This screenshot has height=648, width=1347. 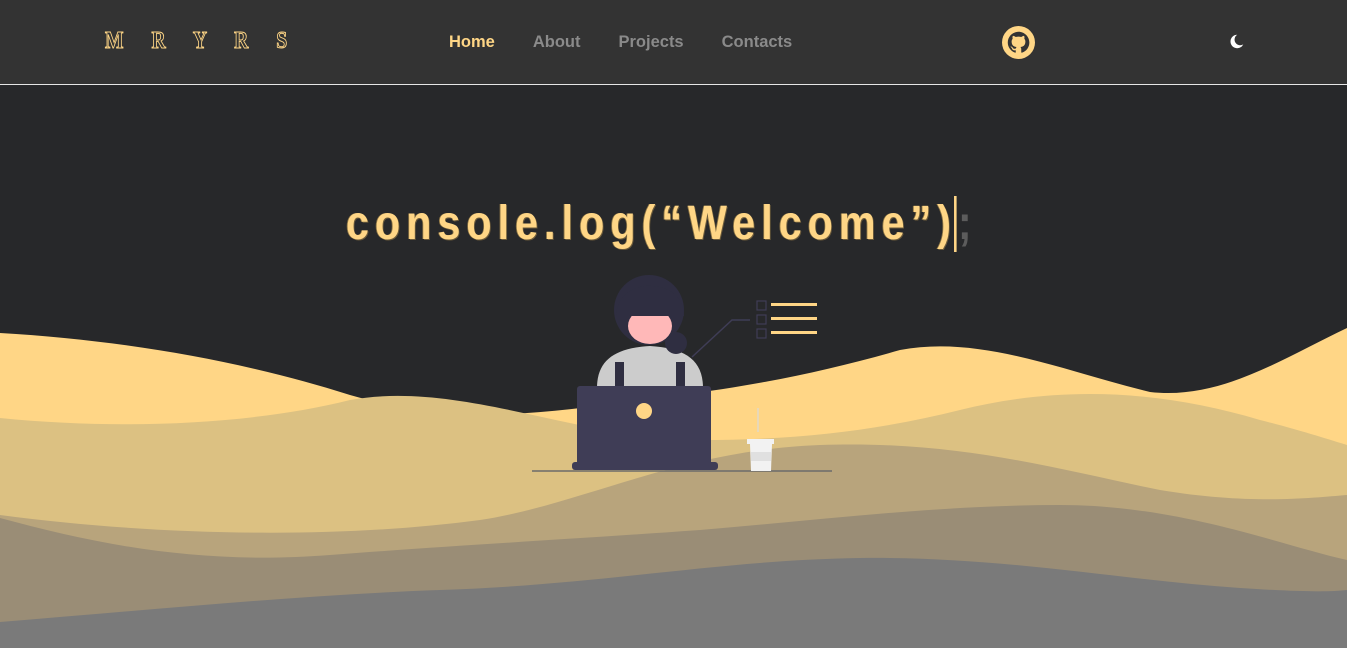 I want to click on main-nav: Home About Projects Contacts, so click(x=639, y=42).